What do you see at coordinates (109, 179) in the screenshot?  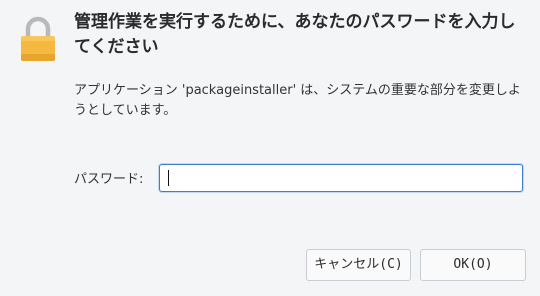 I see `password-label: パスワード:` at bounding box center [109, 179].